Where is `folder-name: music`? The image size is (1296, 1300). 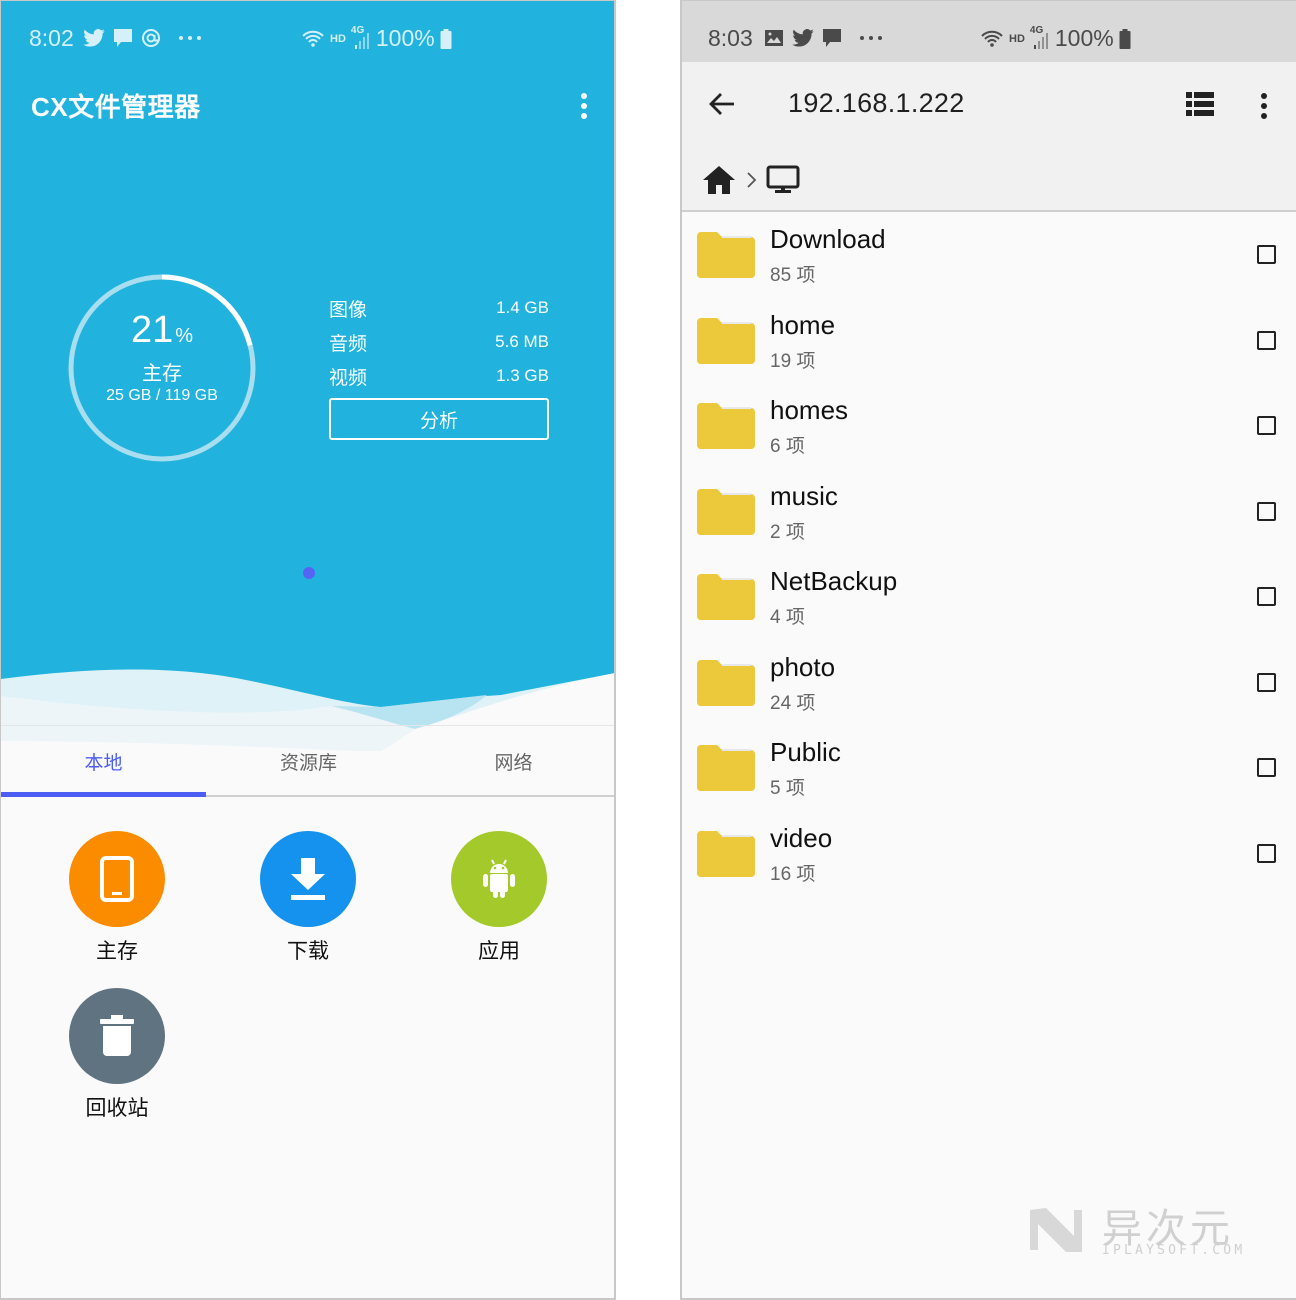 folder-name: music is located at coordinates (804, 495).